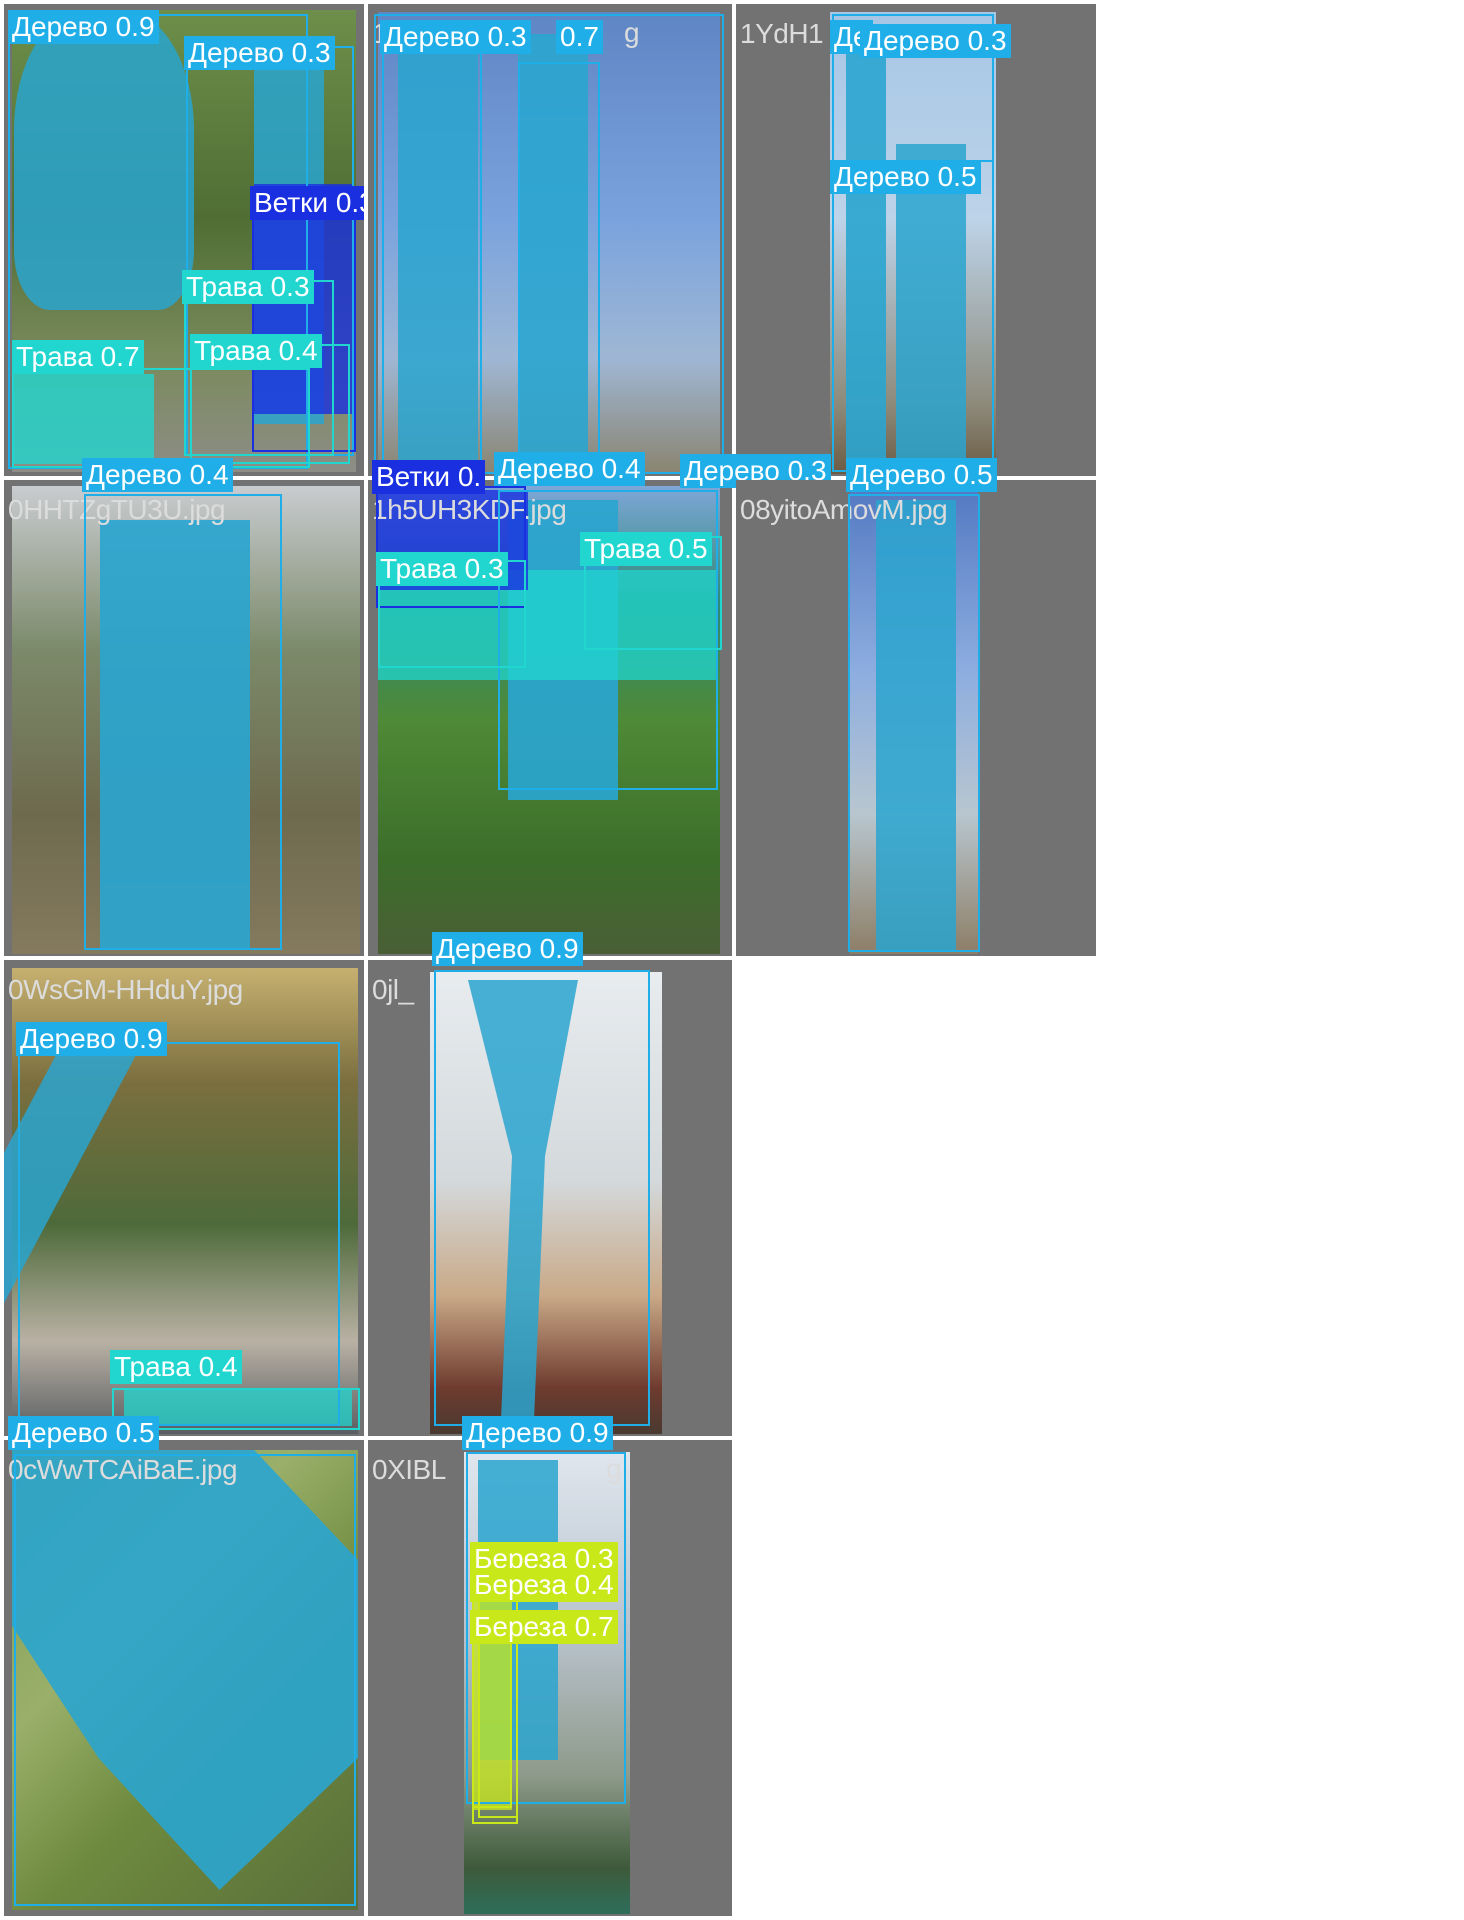  I want to click on tile-4: 1h5UH3KDF.jpg Трава 0.3 Трава 0.5, so click(550, 718).